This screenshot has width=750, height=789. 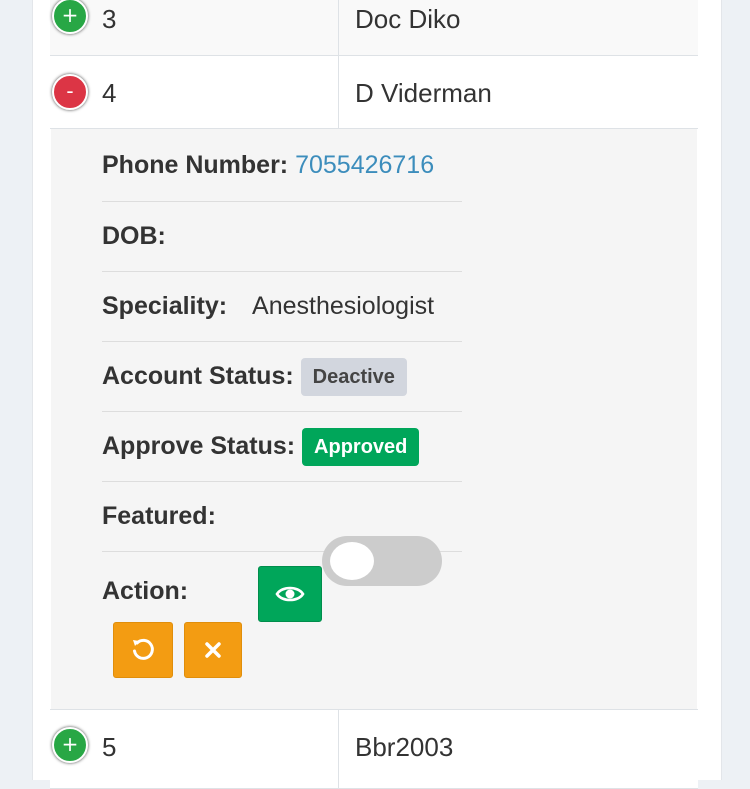 What do you see at coordinates (199, 446) in the screenshot?
I see `approve-status-label: Approve Status:` at bounding box center [199, 446].